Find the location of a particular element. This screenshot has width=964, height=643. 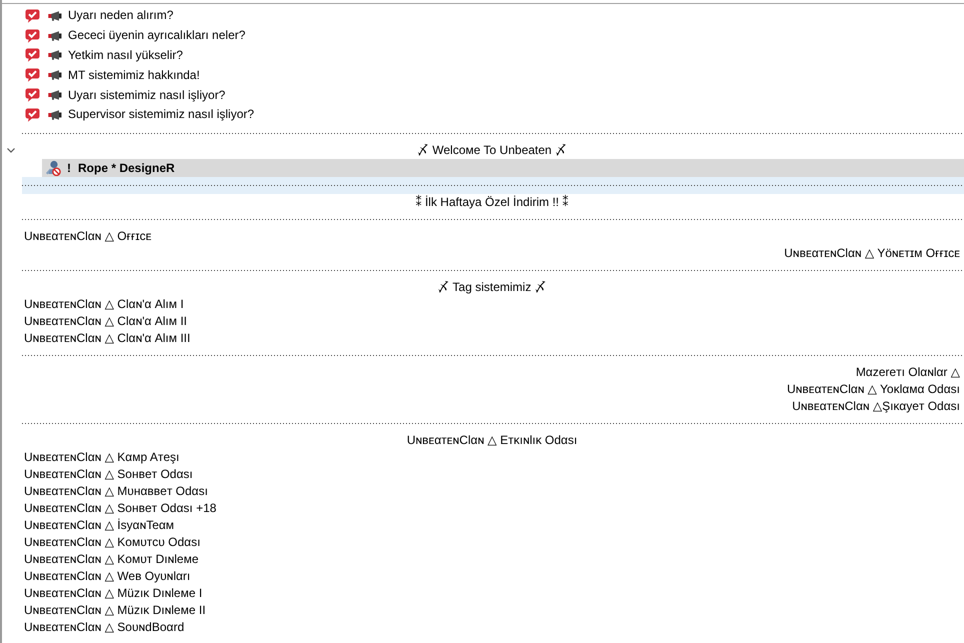

channel-name: UɴʙᴇαᴛᴇɴClαɴ △ Soнʙeᴛ Odαsı is located at coordinates (108, 474).